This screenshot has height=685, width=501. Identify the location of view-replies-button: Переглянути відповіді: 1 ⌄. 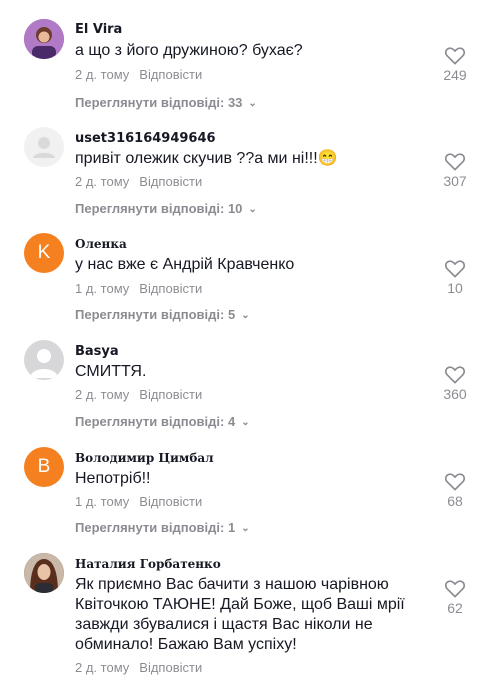
(162, 527).